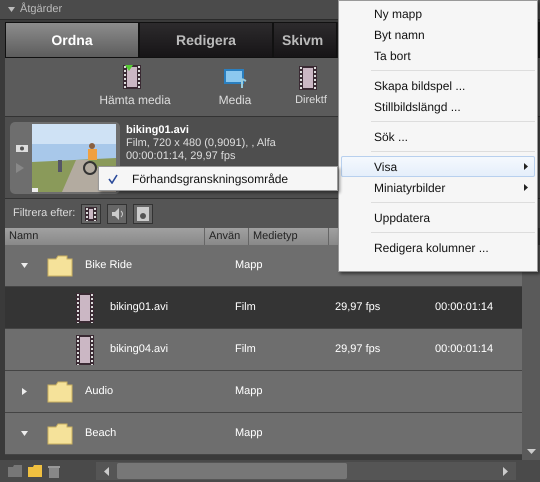 This screenshot has width=540, height=482. I want to click on panel-title: Åtgärder, so click(41, 9).